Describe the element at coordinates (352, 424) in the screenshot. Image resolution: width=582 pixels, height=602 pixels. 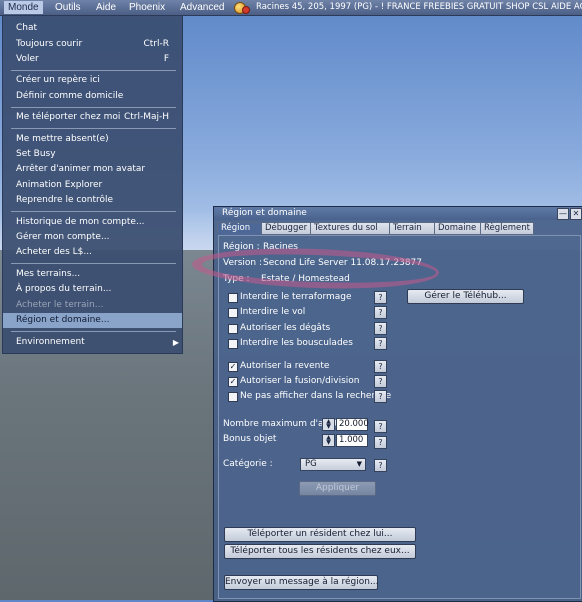
I see `max-avatars-input: 20.000` at that location.